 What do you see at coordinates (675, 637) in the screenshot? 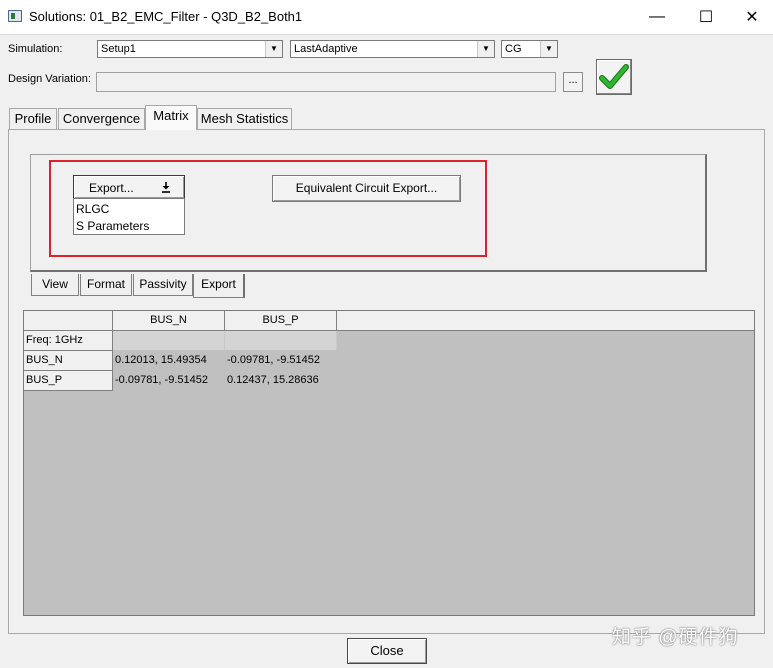
I see `watermark-text: 知乎 @硬件狗` at bounding box center [675, 637].